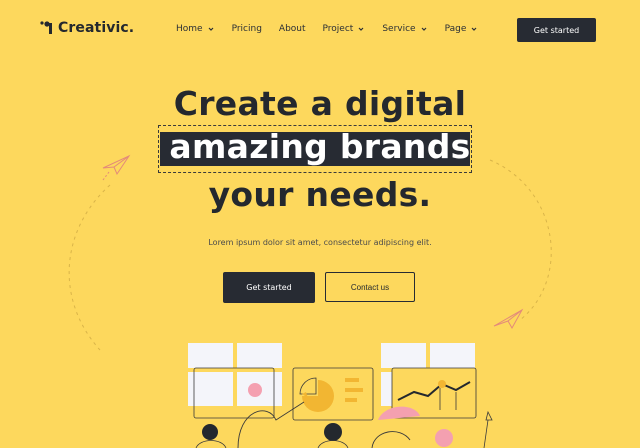  I want to click on get-started-button: Get started, so click(269, 287).